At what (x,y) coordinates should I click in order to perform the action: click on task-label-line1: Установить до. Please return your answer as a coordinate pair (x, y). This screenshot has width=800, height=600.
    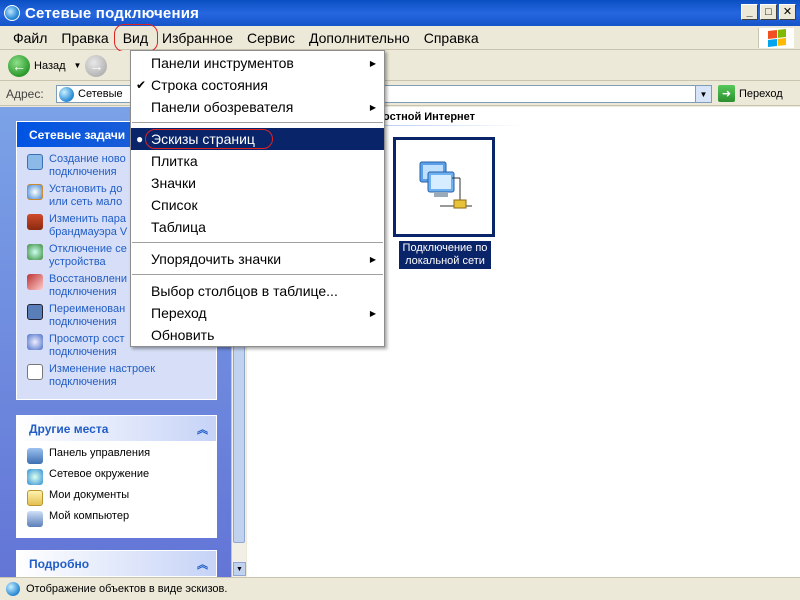
    Looking at the image, I should click on (86, 189).